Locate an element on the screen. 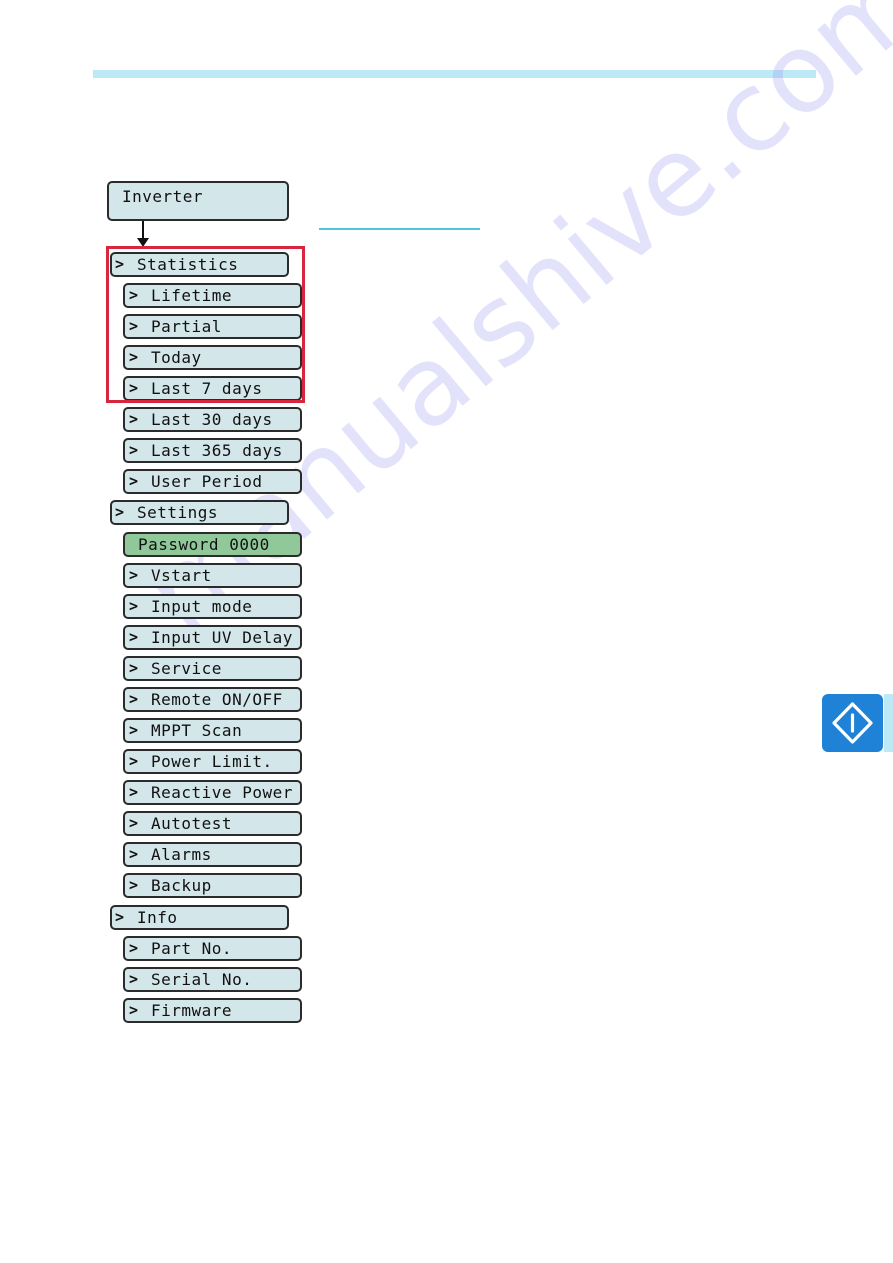 The height and width of the screenshot is (1263, 893). title-underline is located at coordinates (399, 229).